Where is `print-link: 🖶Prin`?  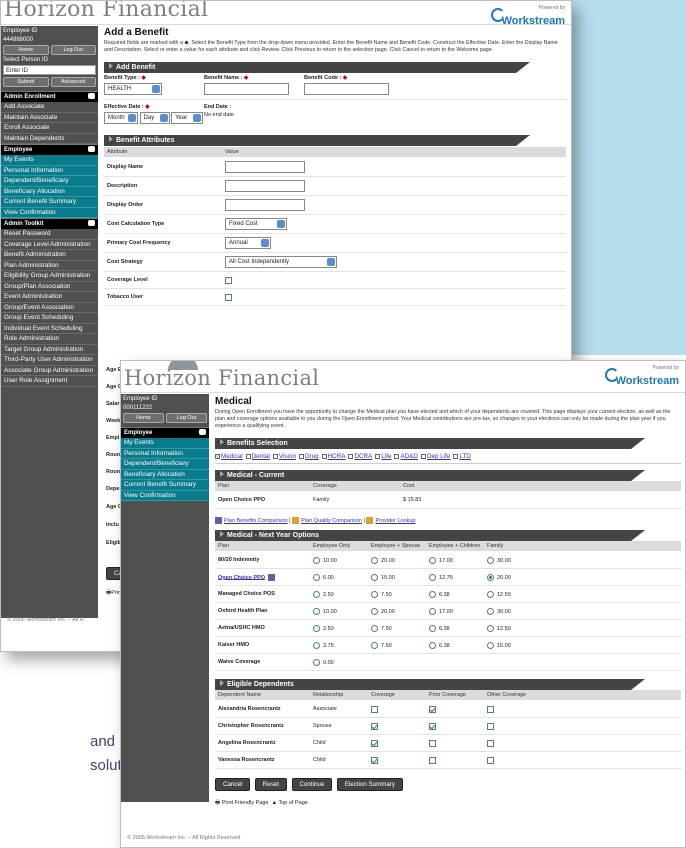 print-link: 🖶Prin is located at coordinates (113, 593).